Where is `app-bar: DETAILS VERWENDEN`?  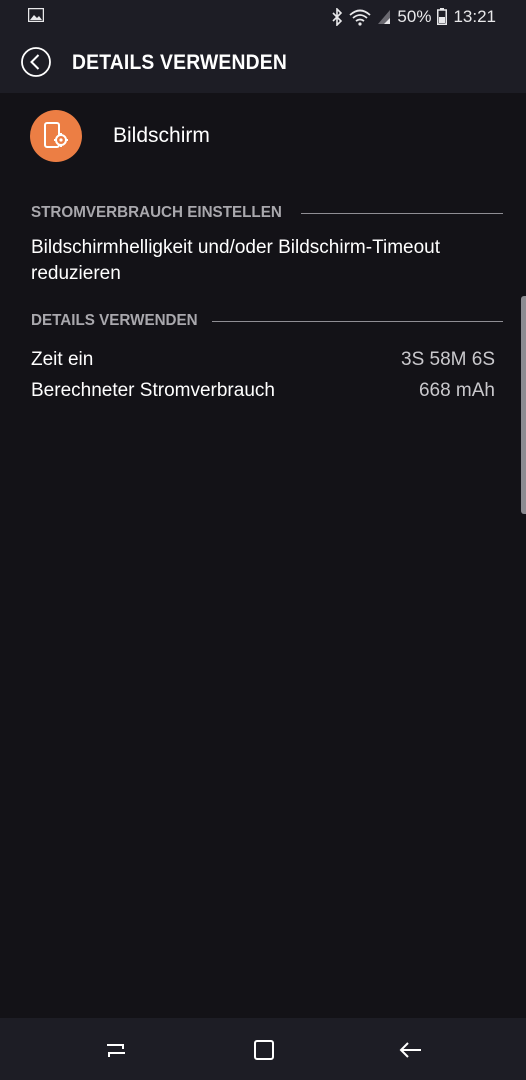
app-bar: DETAILS VERWENDEN is located at coordinates (263, 63).